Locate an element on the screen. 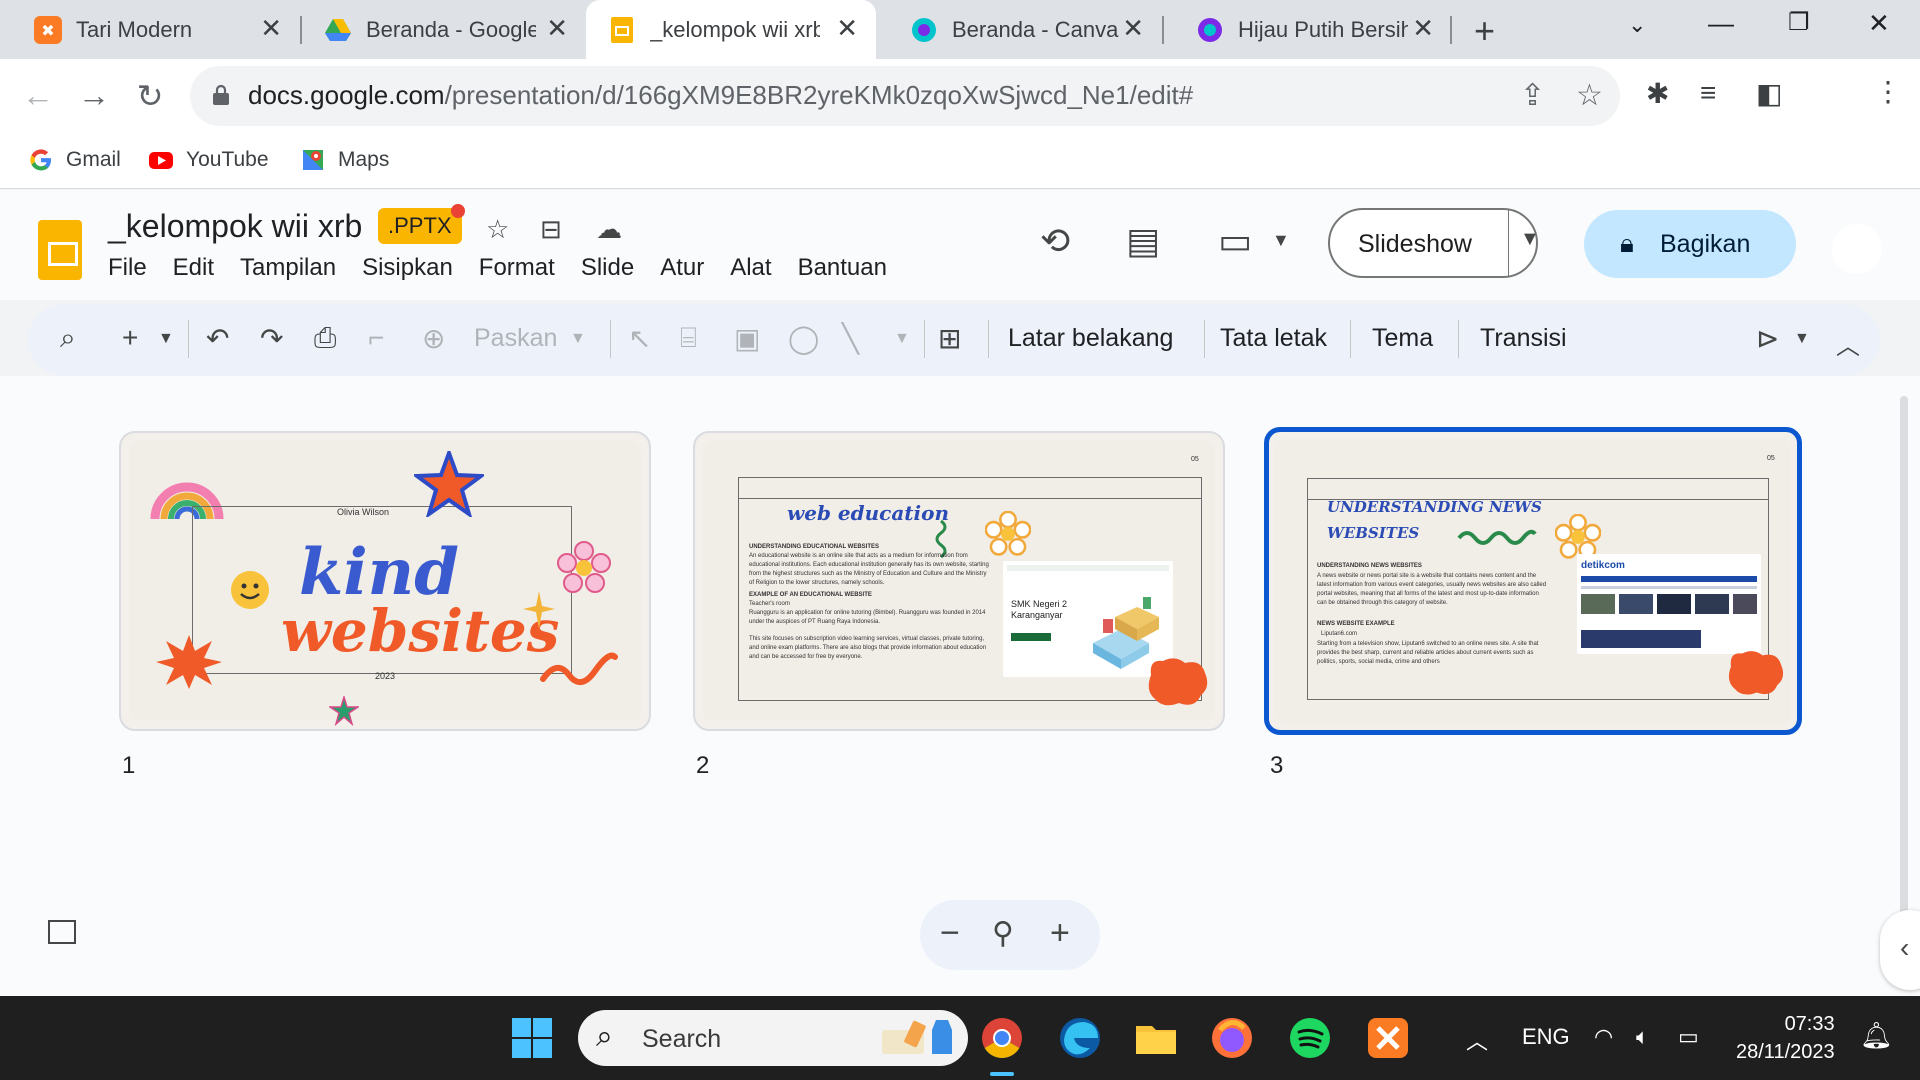 The width and height of the screenshot is (1920, 1080). slide-thumbnail-1: Olivia Wilson 2023 kind websites is located at coordinates (385, 581).